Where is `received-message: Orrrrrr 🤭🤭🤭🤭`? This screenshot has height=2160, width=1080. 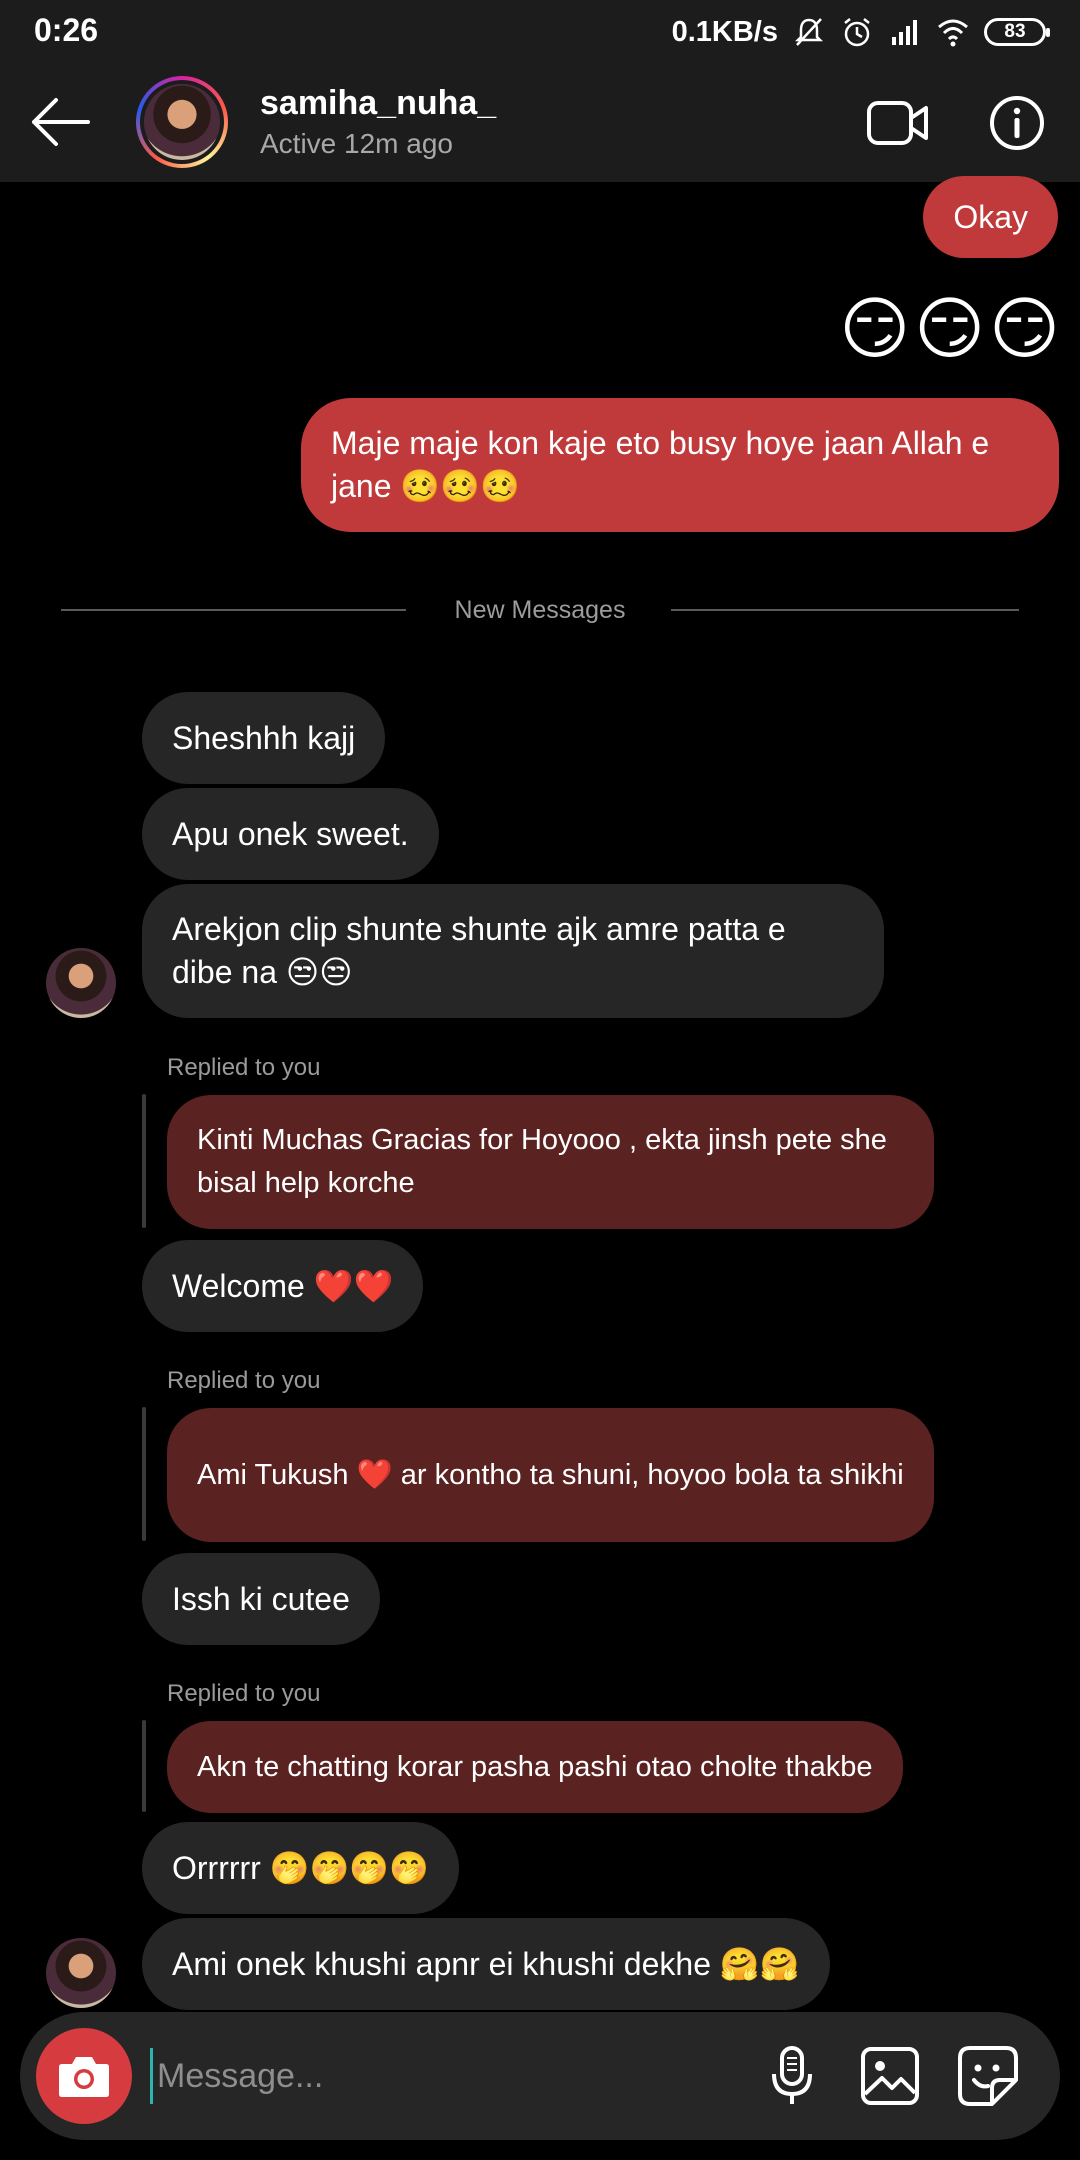 received-message: Orrrrrr 🤭🤭🤭🤭 is located at coordinates (301, 1868).